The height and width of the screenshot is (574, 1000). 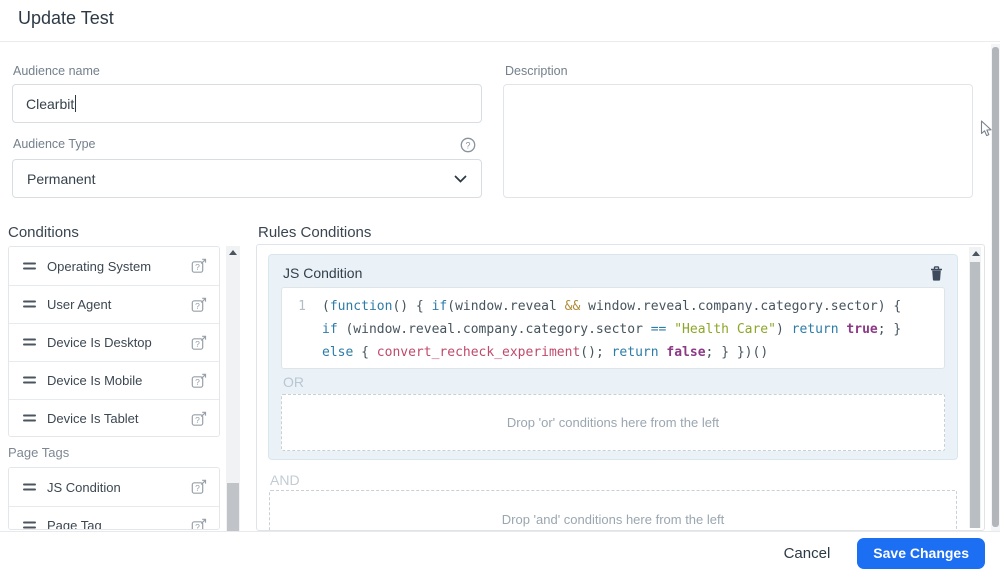 I want to click on description-label: Description, so click(x=536, y=71).